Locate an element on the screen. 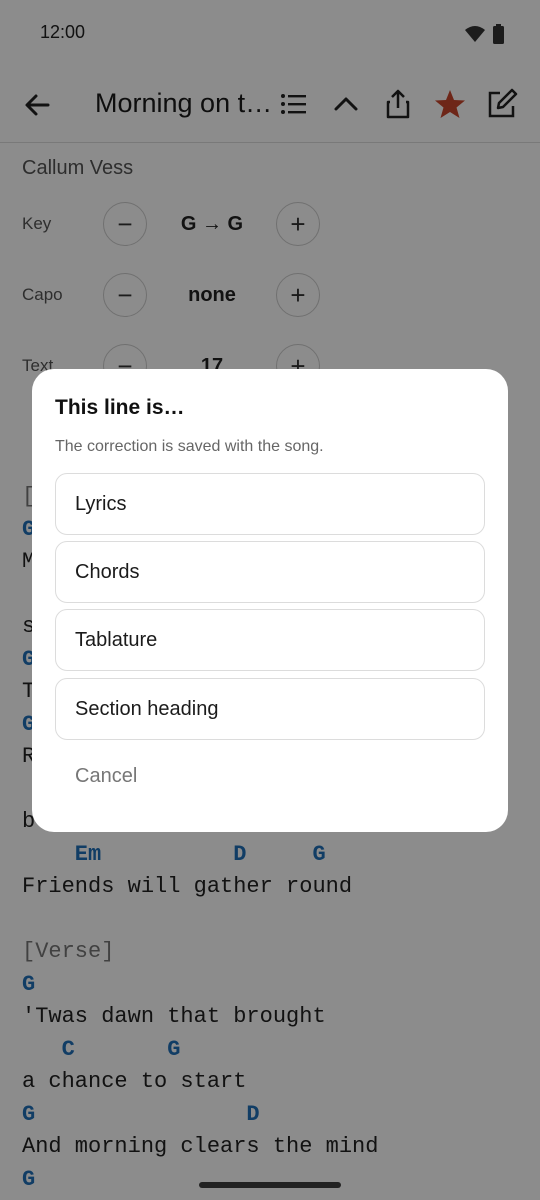  cancel-button: Cancel is located at coordinates (106, 776).